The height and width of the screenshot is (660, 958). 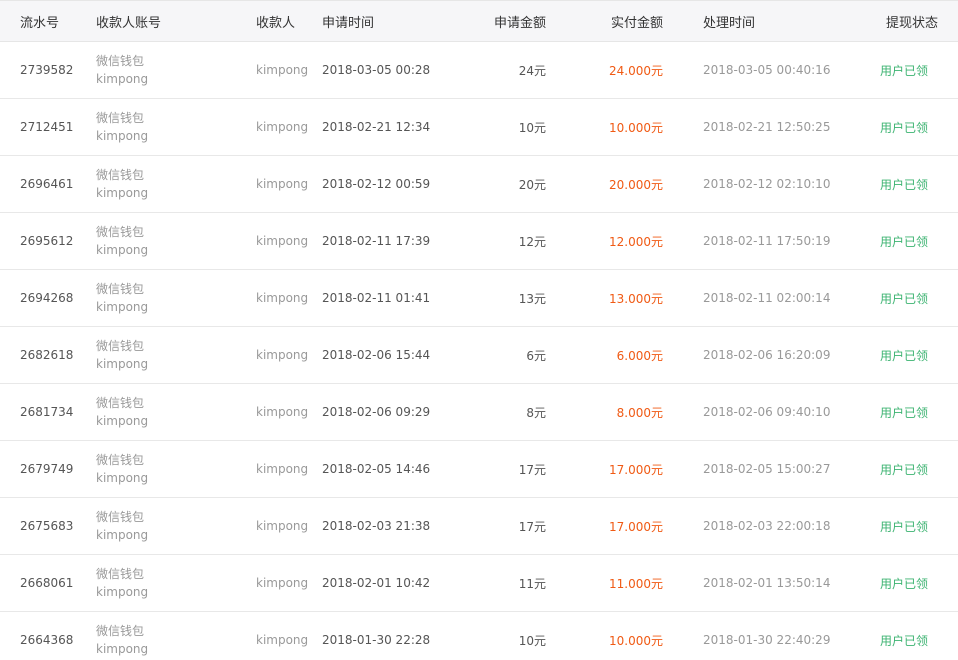 What do you see at coordinates (176, 21) in the screenshot?
I see `header-account: 收款人账号` at bounding box center [176, 21].